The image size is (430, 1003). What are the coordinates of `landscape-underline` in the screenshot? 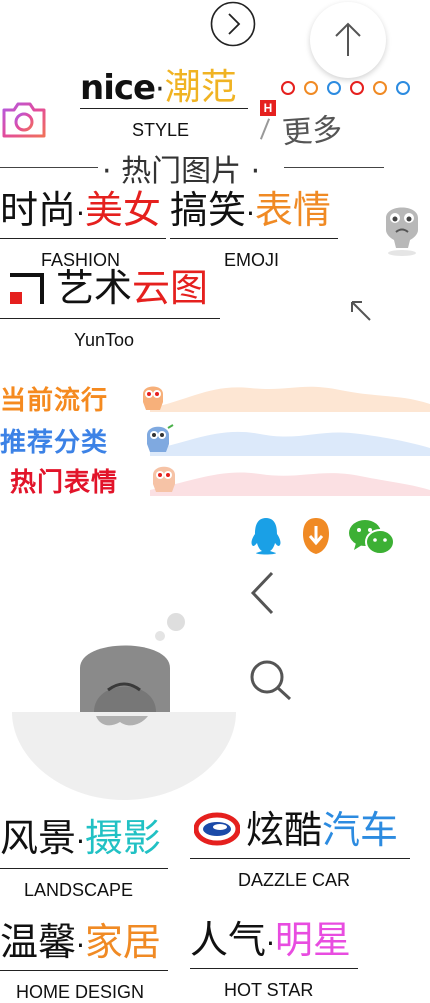 It's located at (84, 868).